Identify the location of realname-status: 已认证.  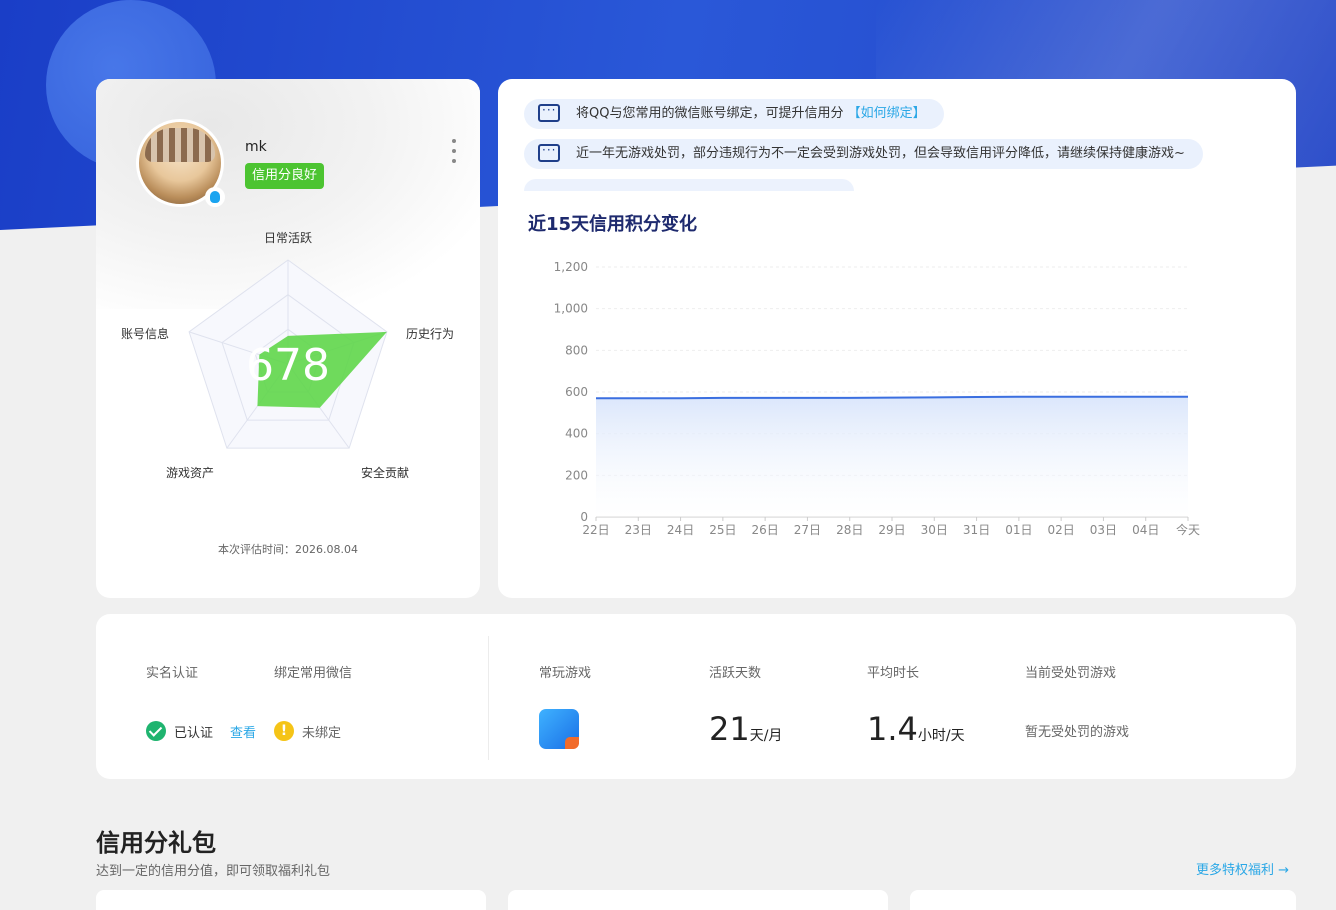
(194, 733).